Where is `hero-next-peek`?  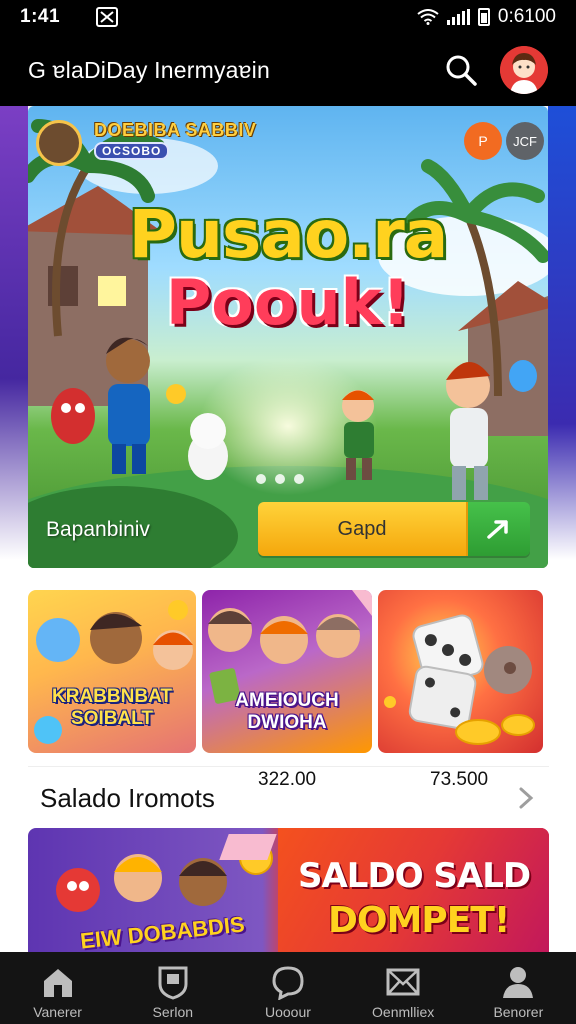
hero-next-peek is located at coordinates (562, 333).